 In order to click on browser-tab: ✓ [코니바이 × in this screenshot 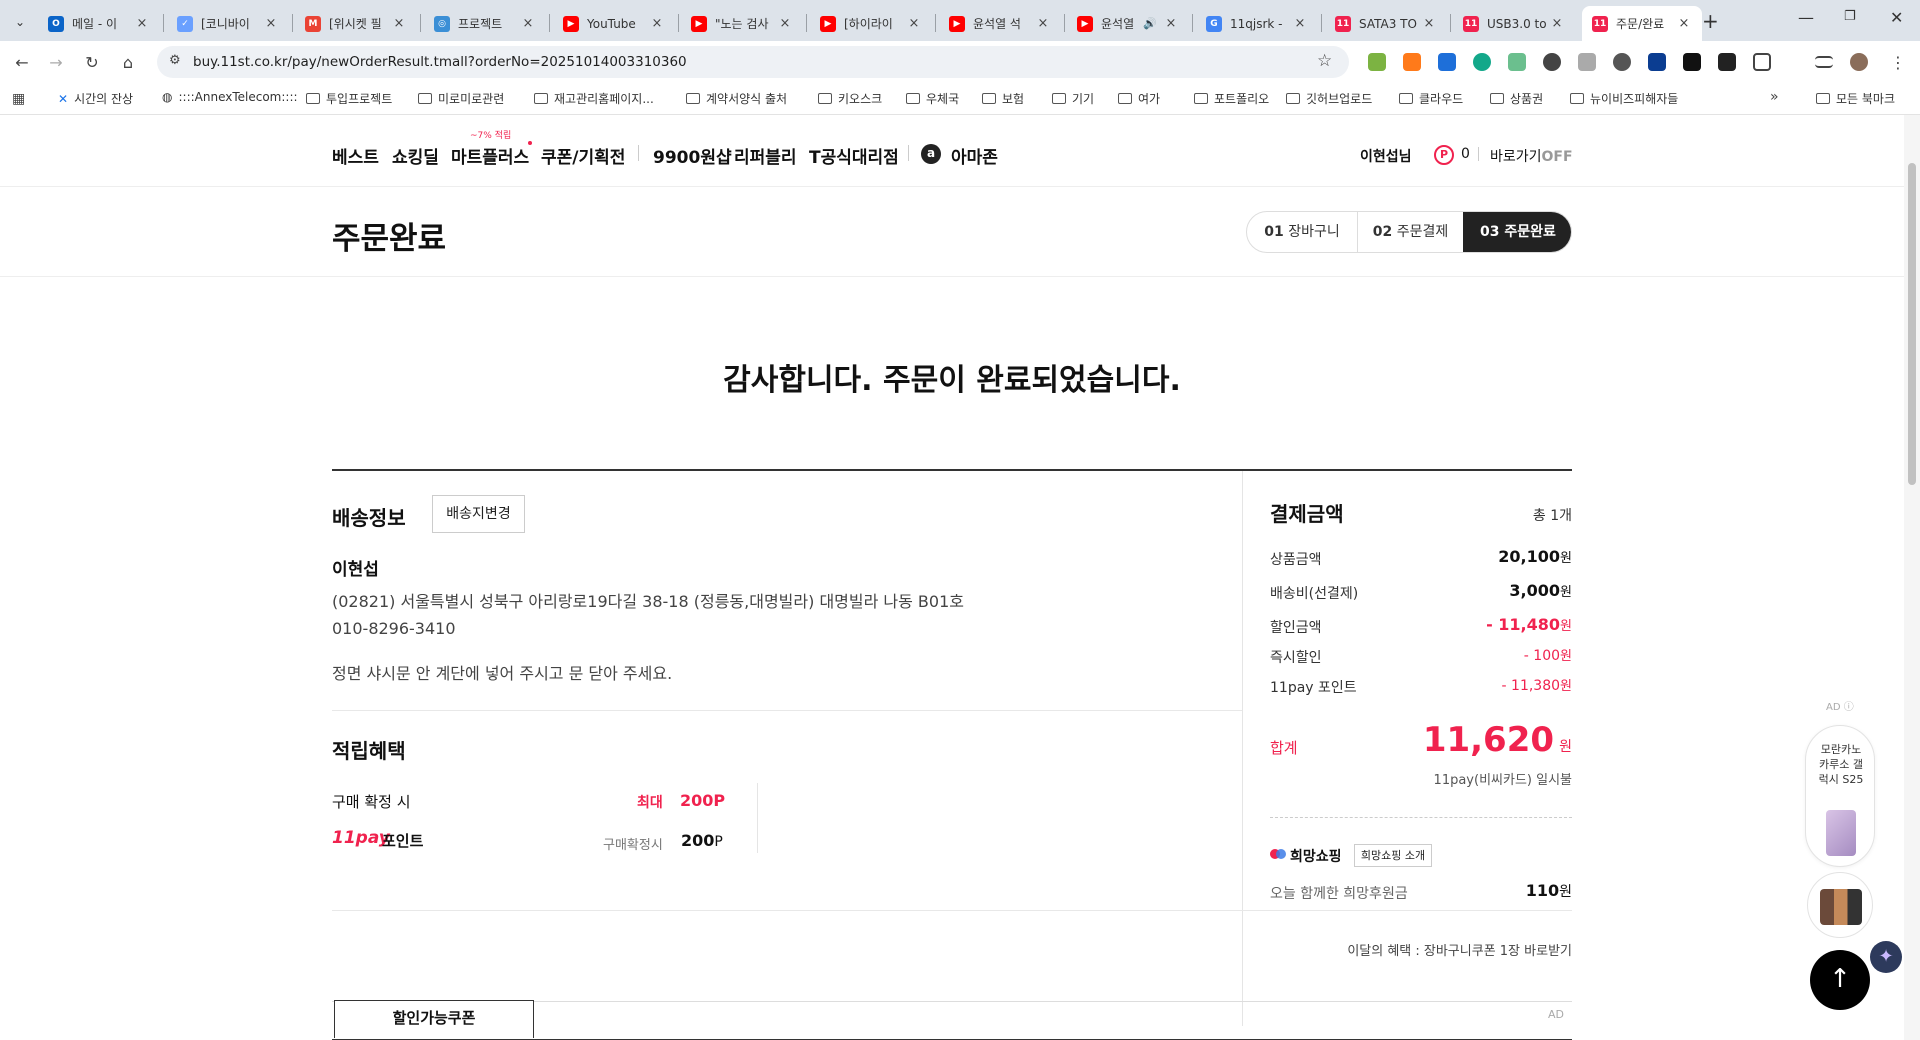, I will do `click(228, 23)`.